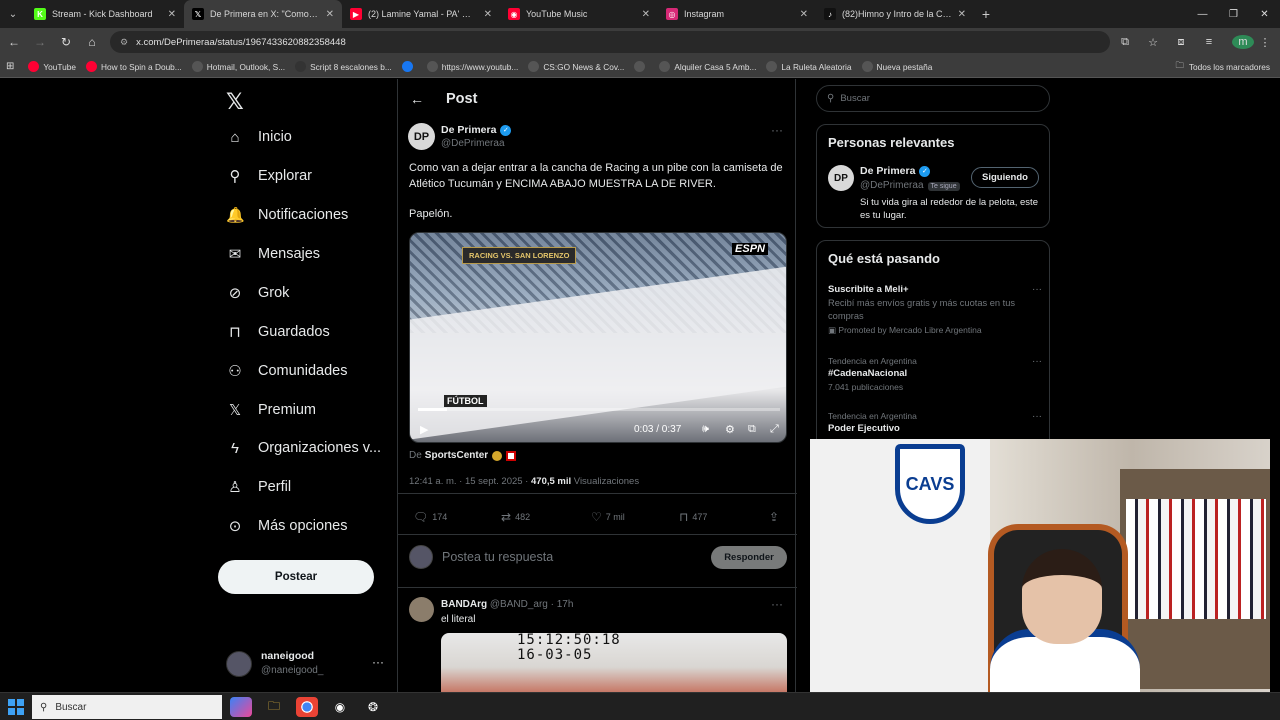 The width and height of the screenshot is (1280, 720). I want to click on obs-icon: ◉, so click(340, 707).